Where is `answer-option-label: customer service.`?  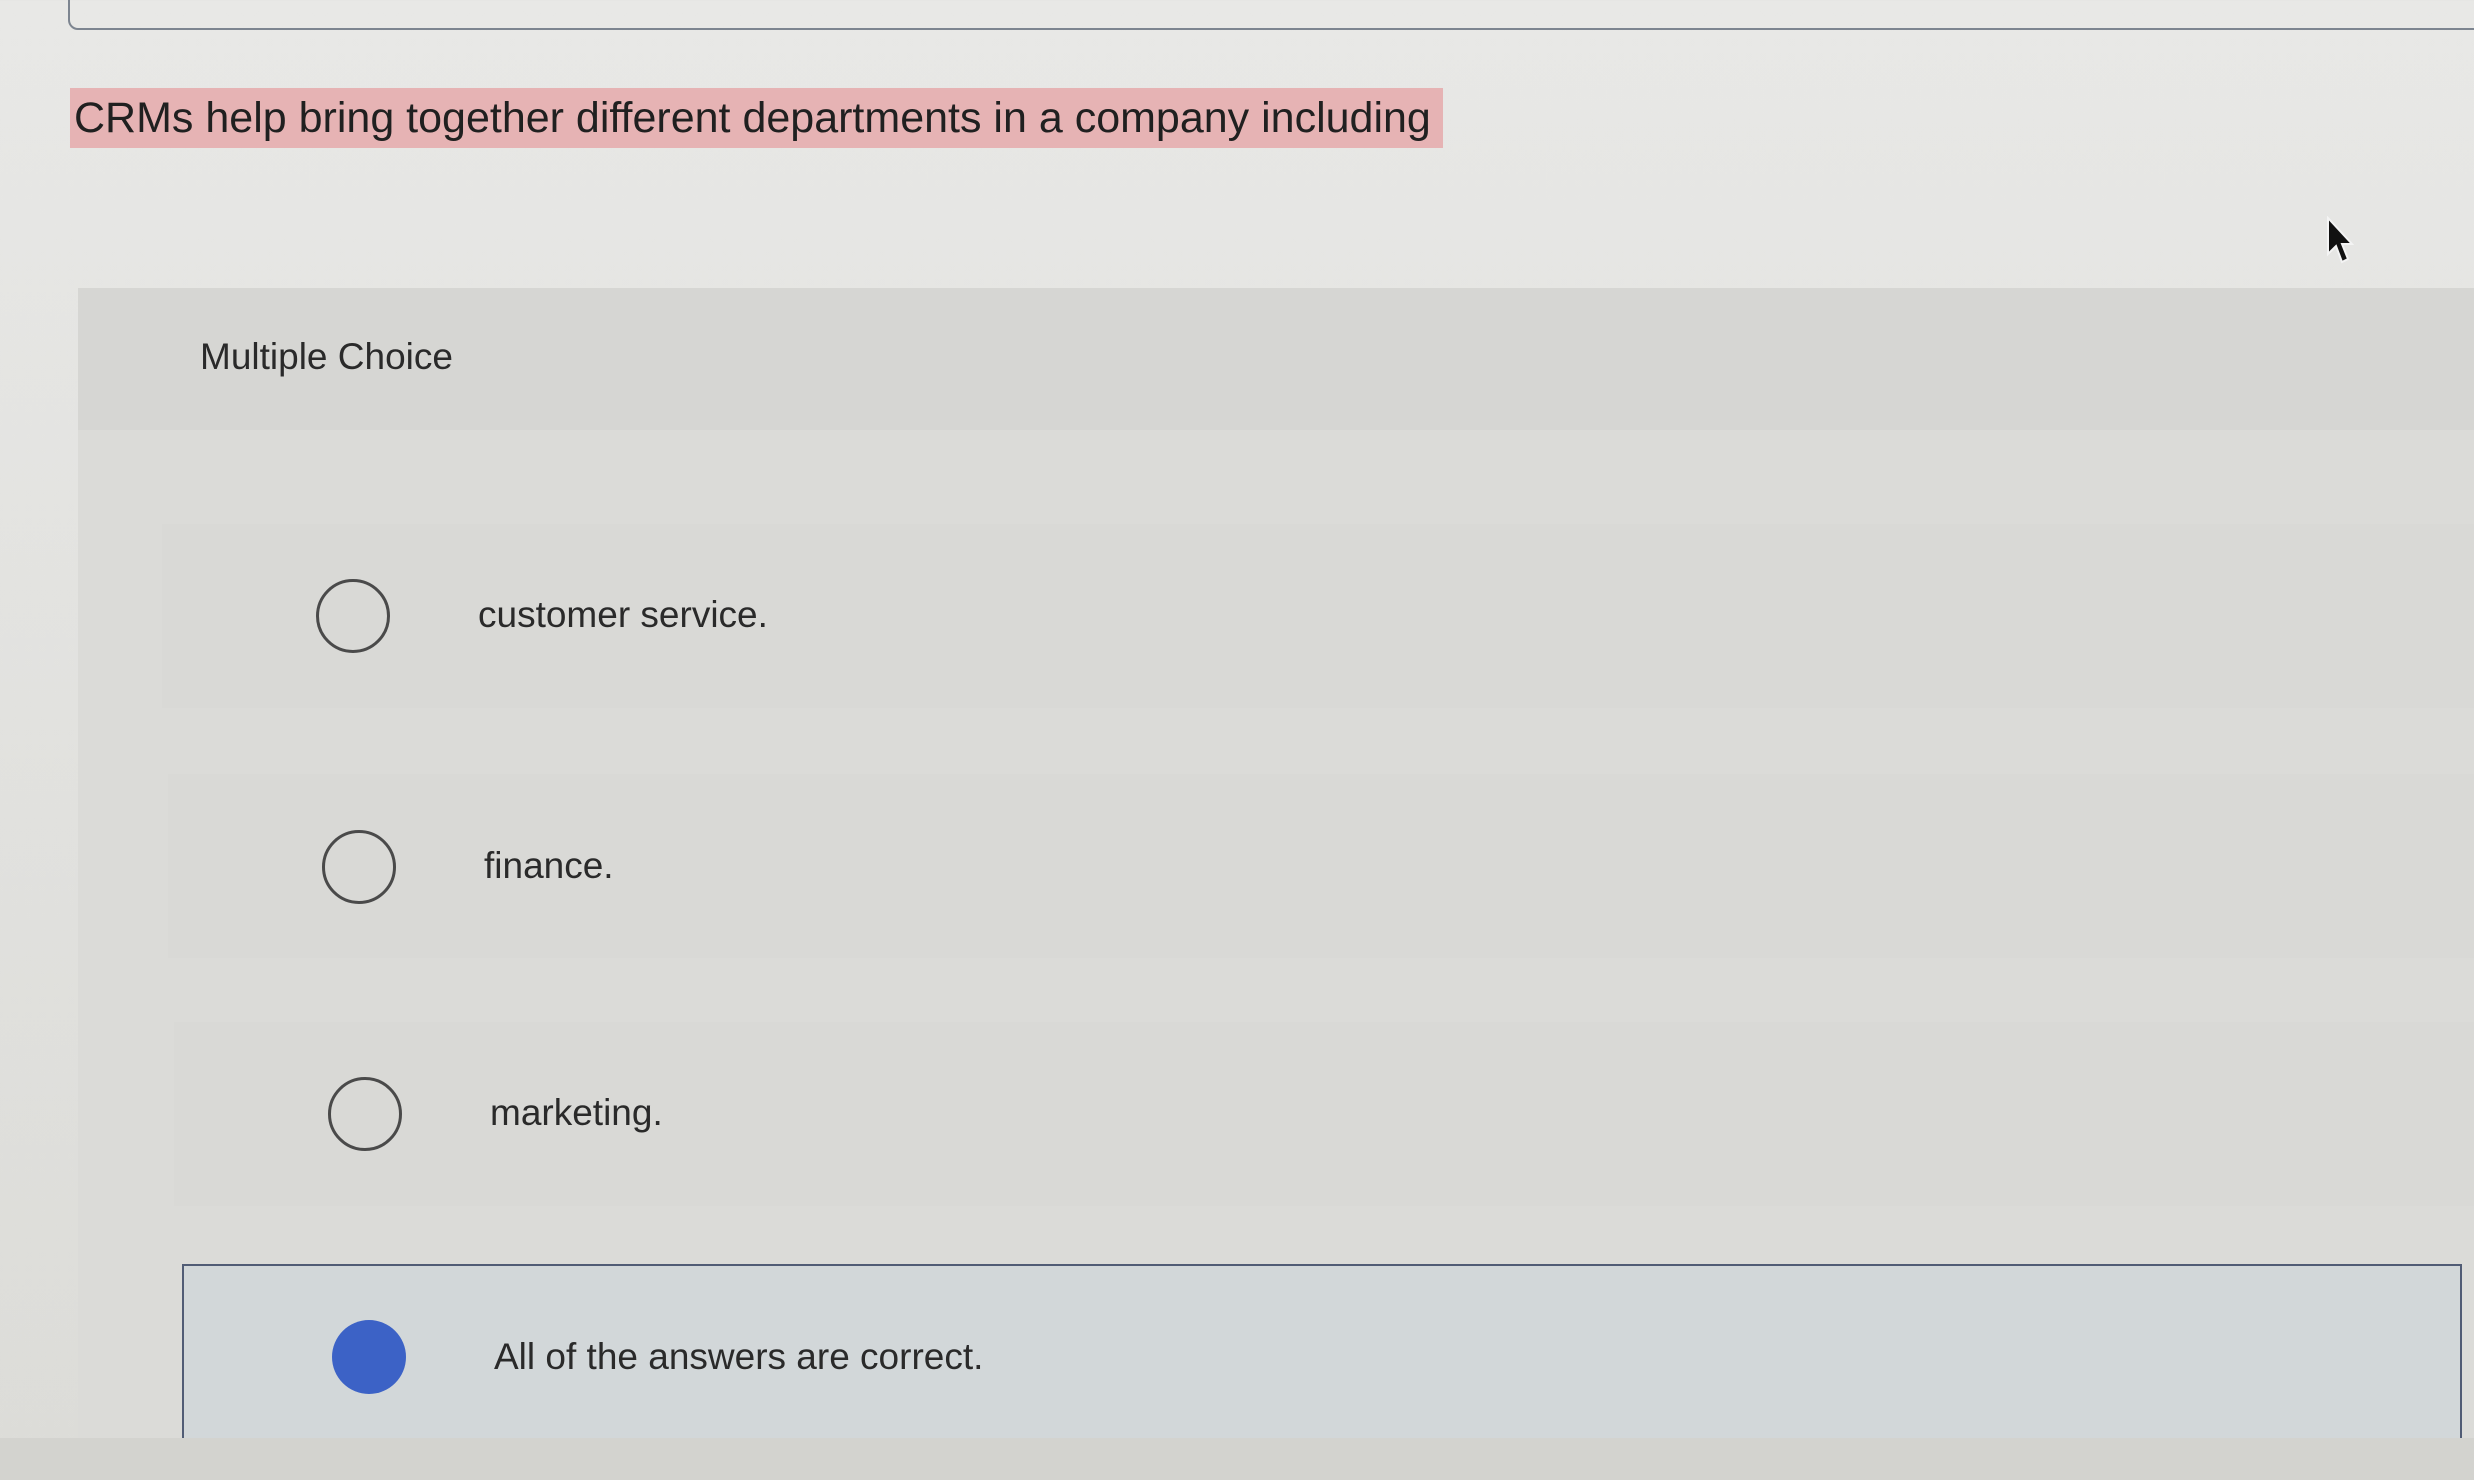
answer-option-label: customer service. is located at coordinates (623, 614).